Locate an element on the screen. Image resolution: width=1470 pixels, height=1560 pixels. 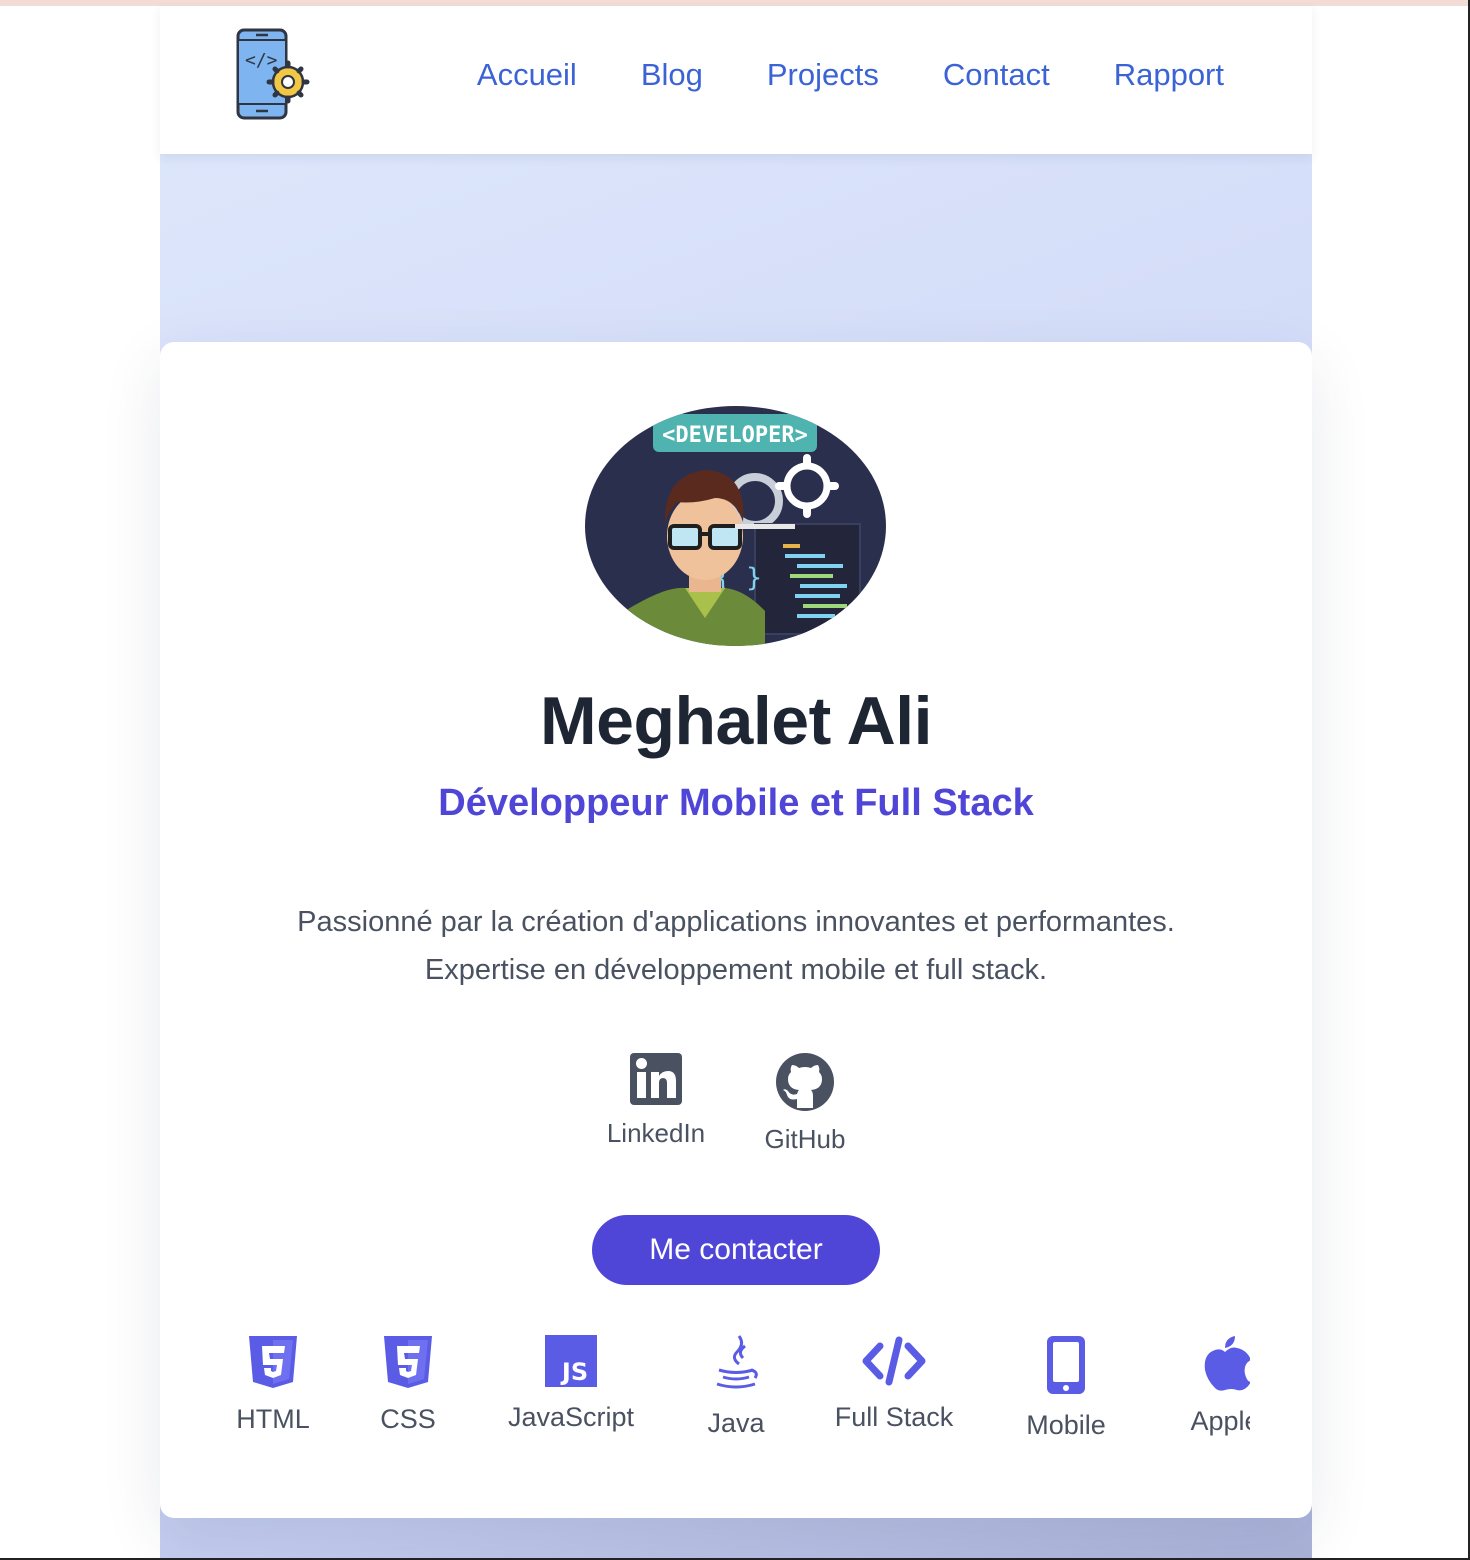
apple-icon is located at coordinates (1227, 1363).